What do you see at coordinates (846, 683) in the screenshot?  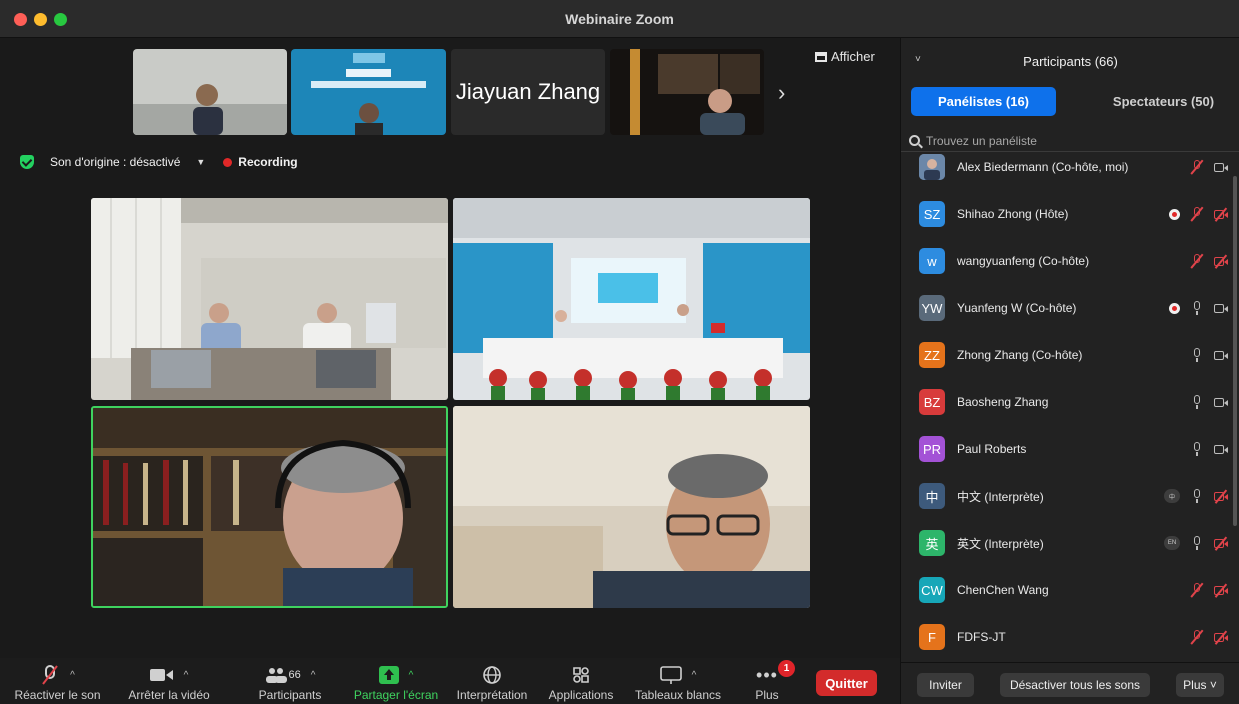 I see `quit-button: Quitter` at bounding box center [846, 683].